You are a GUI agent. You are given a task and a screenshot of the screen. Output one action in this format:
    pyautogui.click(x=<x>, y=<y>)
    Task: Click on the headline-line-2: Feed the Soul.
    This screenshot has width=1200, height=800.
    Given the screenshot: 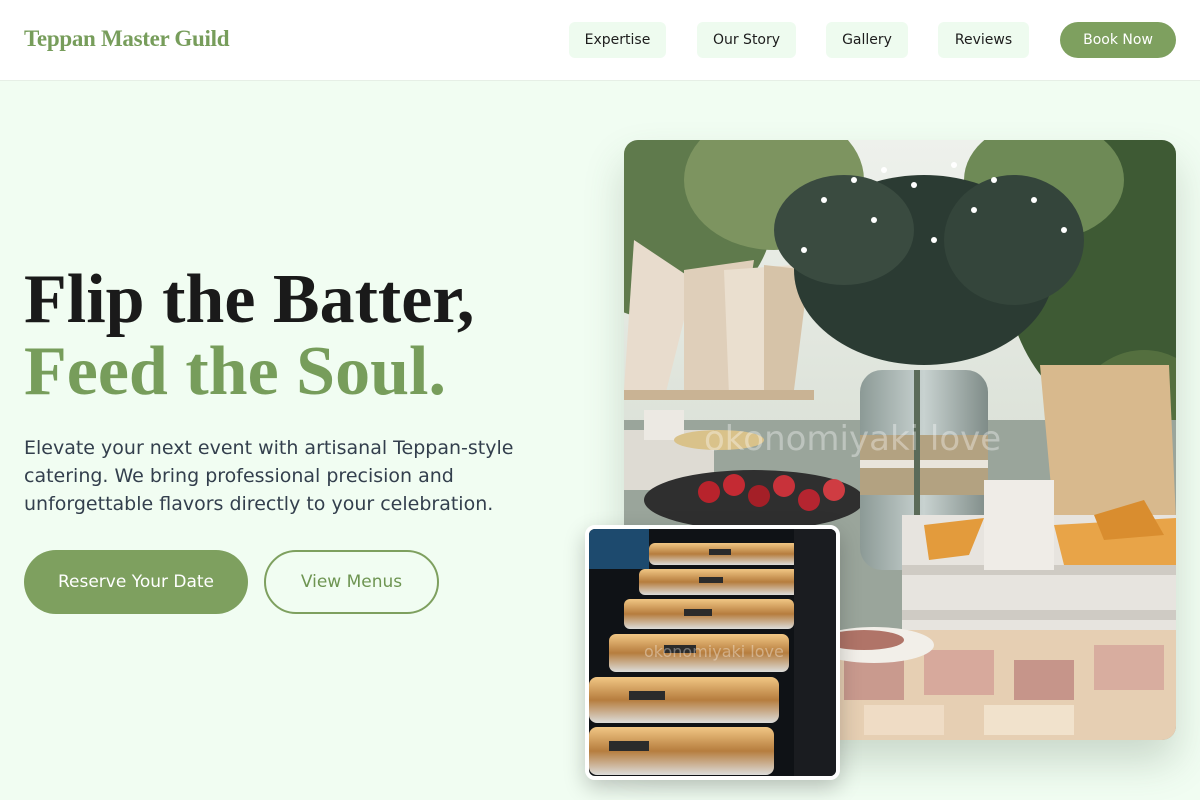 What is the action you would take?
    pyautogui.click(x=235, y=371)
    